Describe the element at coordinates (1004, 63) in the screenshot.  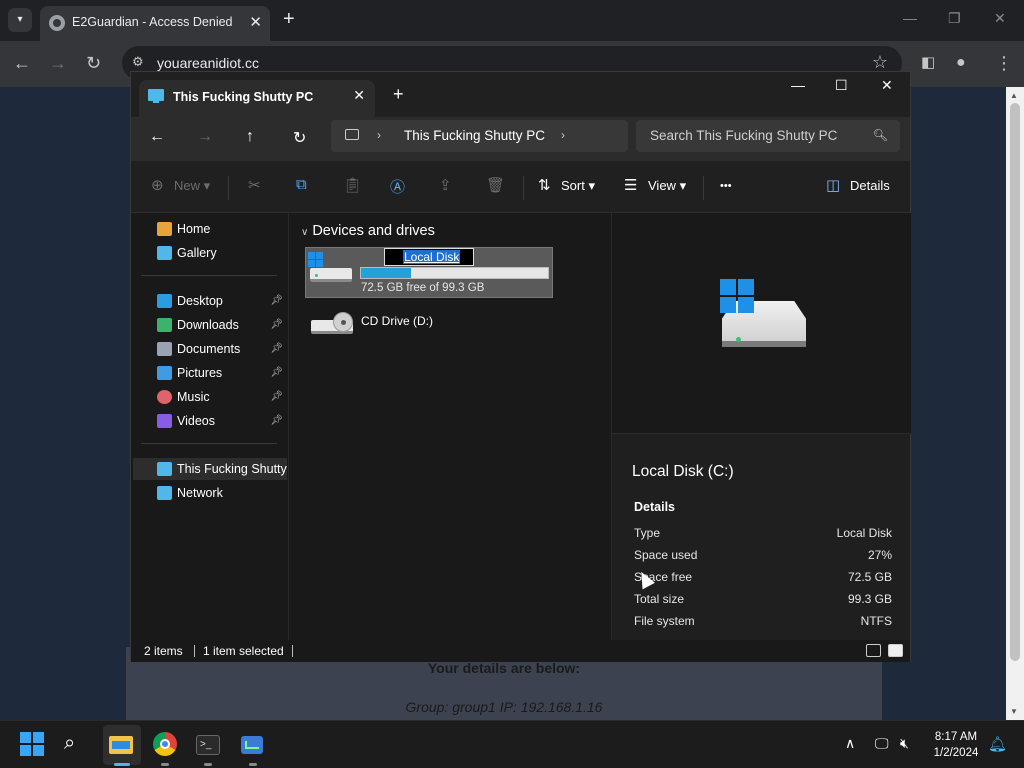
I see `menu-kebab-icon: ⋮` at that location.